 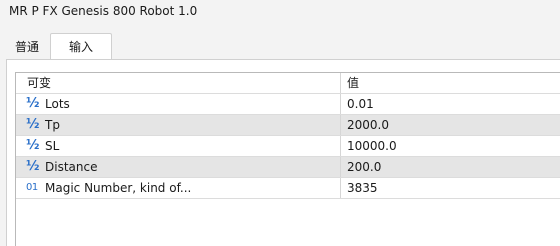 I want to click on param-name: Lots, so click(x=57, y=104).